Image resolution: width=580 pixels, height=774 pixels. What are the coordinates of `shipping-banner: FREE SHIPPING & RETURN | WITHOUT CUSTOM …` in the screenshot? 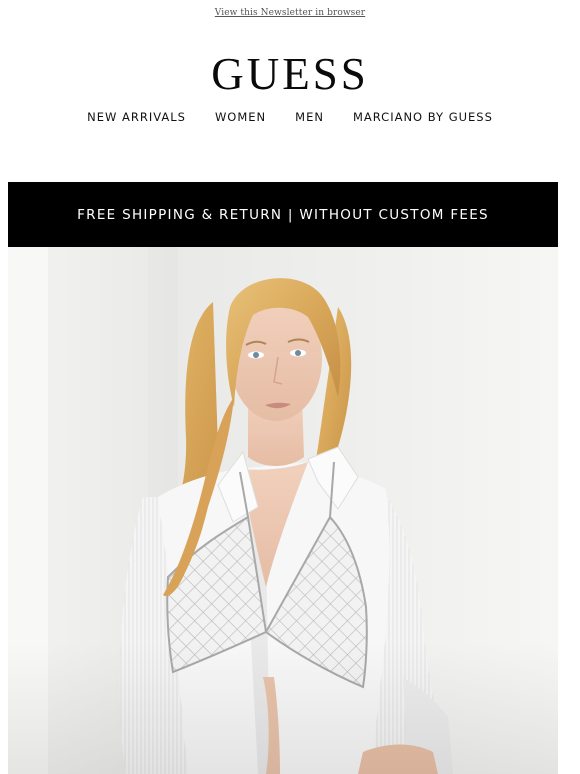 It's located at (283, 214).